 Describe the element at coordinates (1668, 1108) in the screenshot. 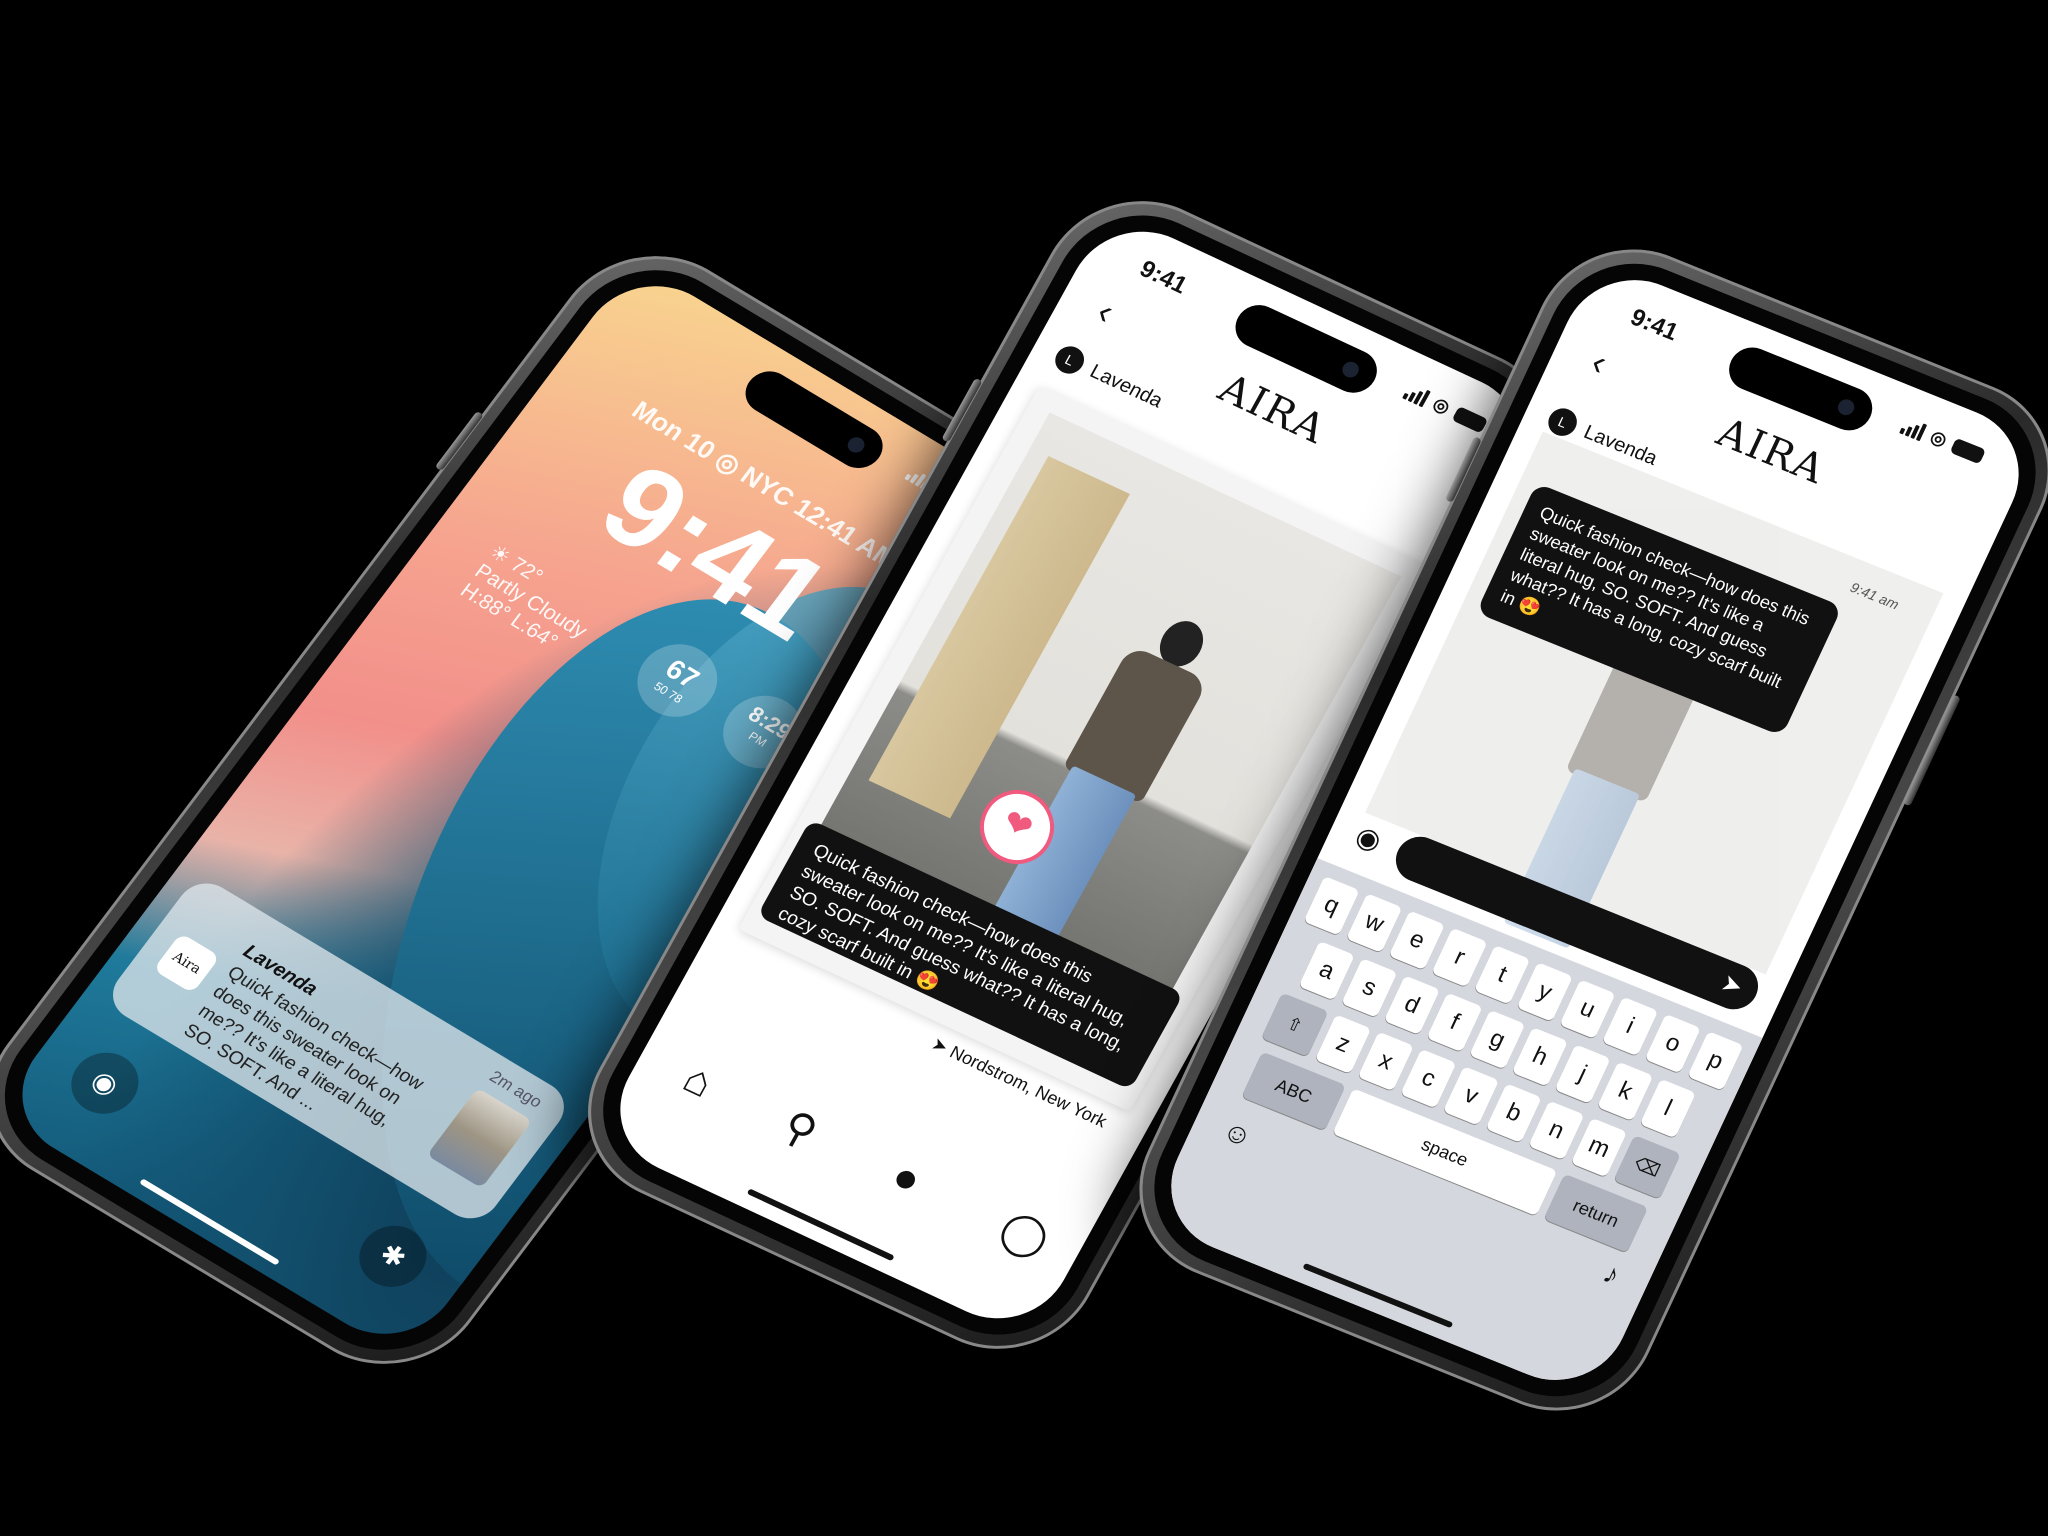

I see `key-l: l` at that location.